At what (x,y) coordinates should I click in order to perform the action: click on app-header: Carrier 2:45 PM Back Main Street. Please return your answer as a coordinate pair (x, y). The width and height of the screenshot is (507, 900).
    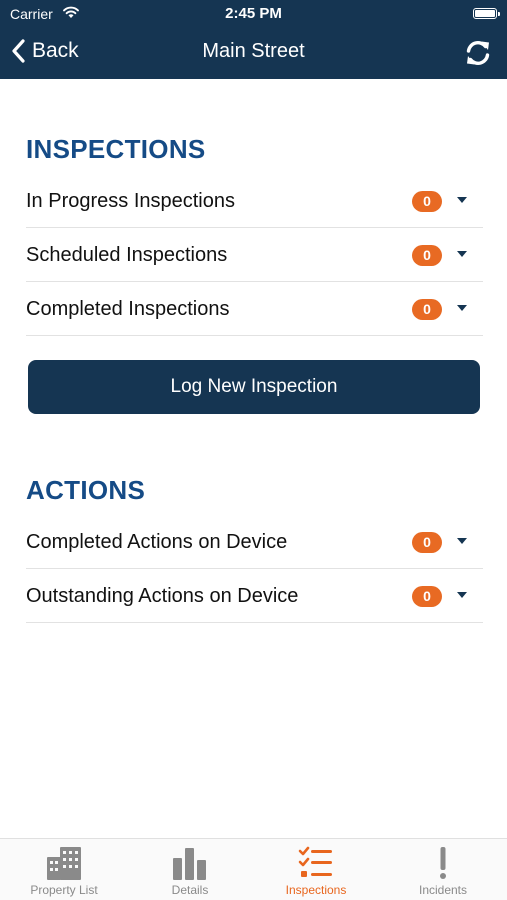
    Looking at the image, I should click on (253, 39).